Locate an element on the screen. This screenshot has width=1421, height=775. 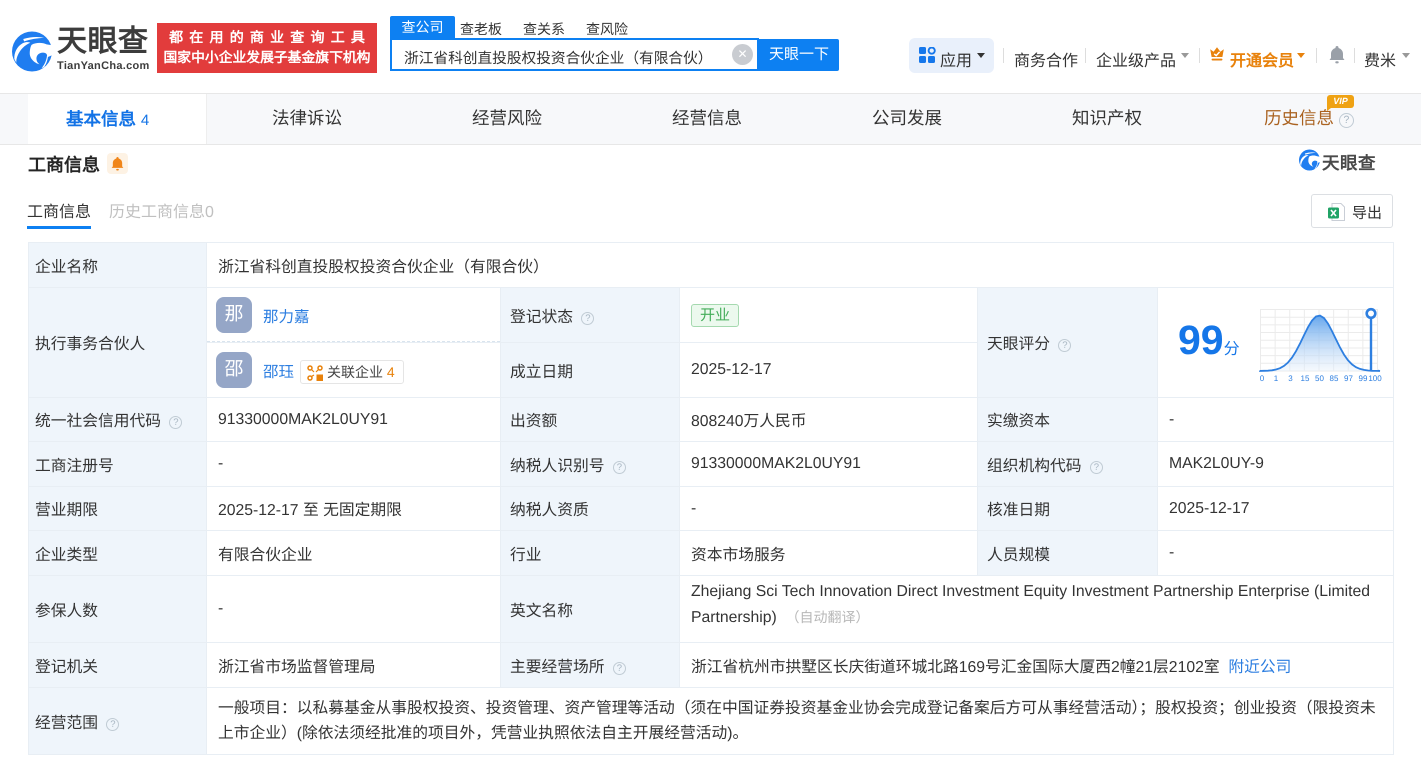
svg-text: 50 is located at coordinates (1319, 378).